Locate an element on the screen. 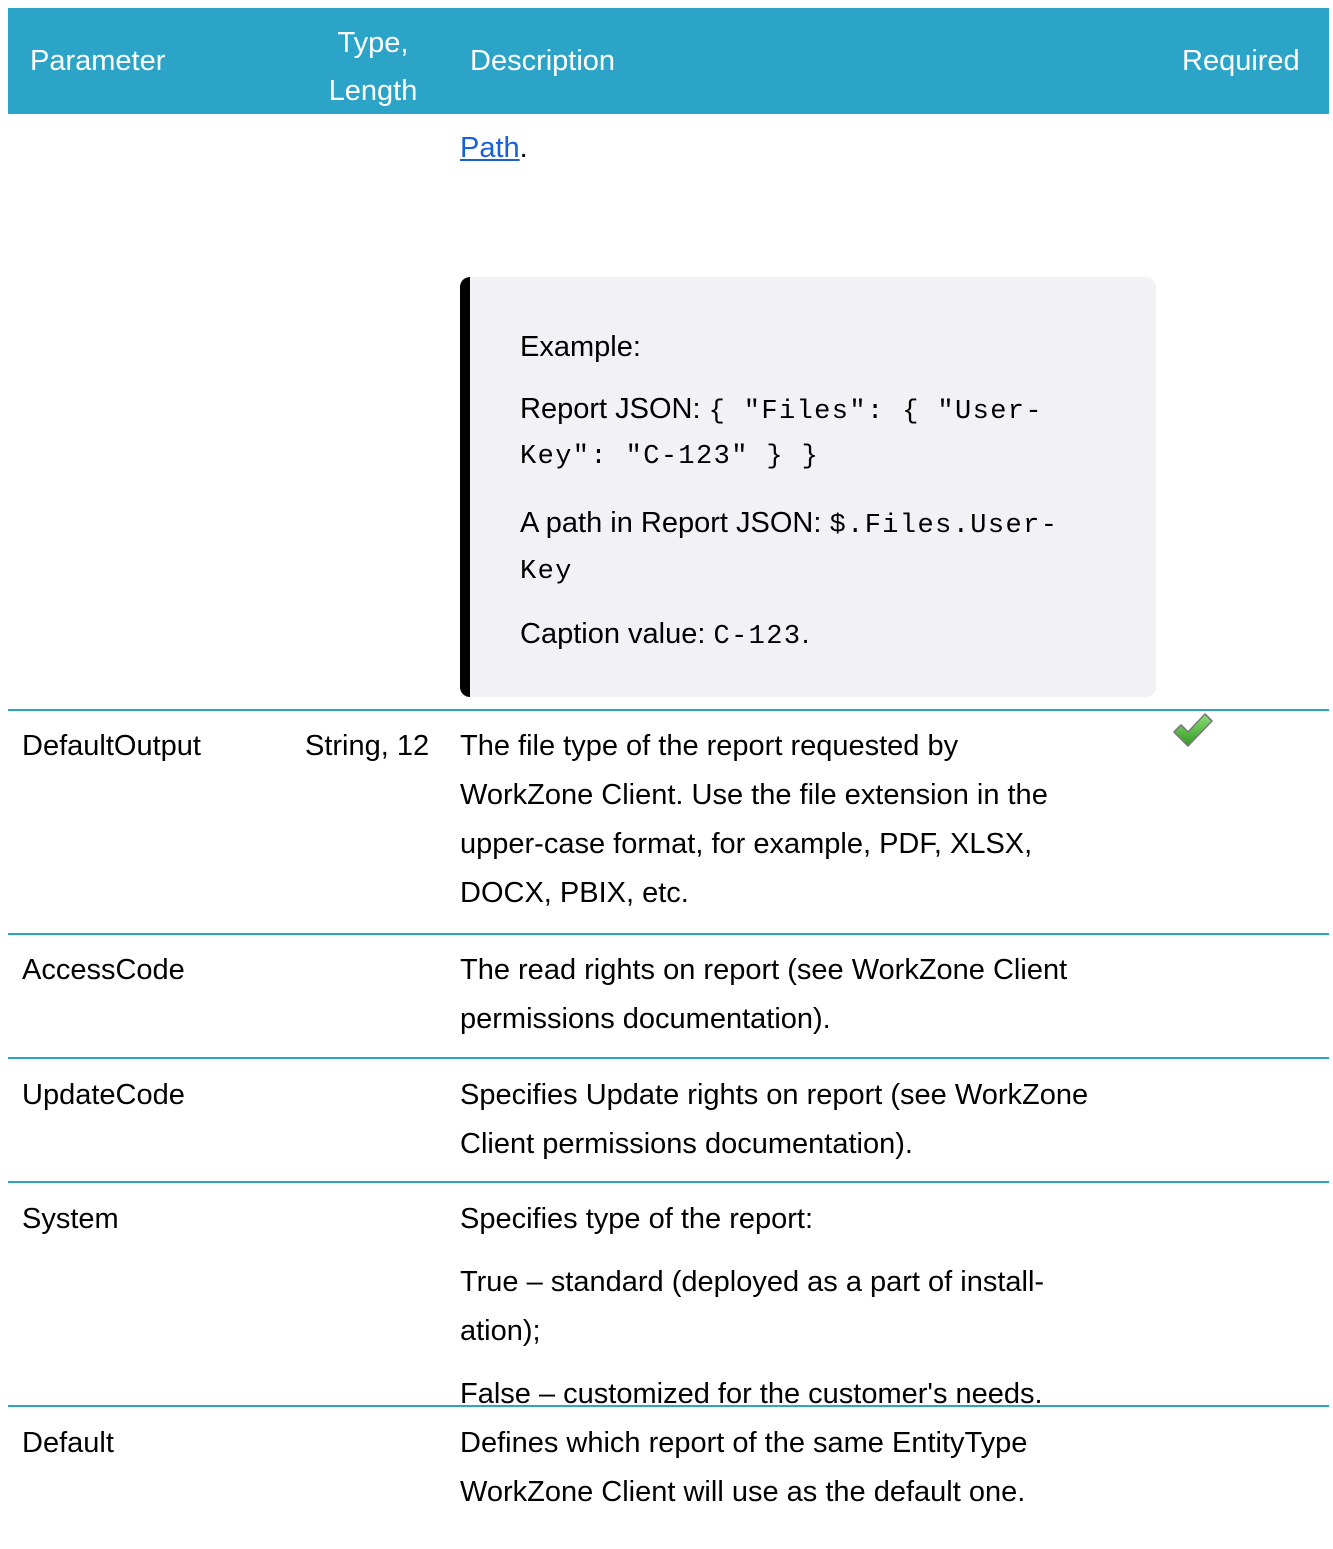 This screenshot has height=1549, width=1333. description-line: permissions documentation). is located at coordinates (645, 1019).